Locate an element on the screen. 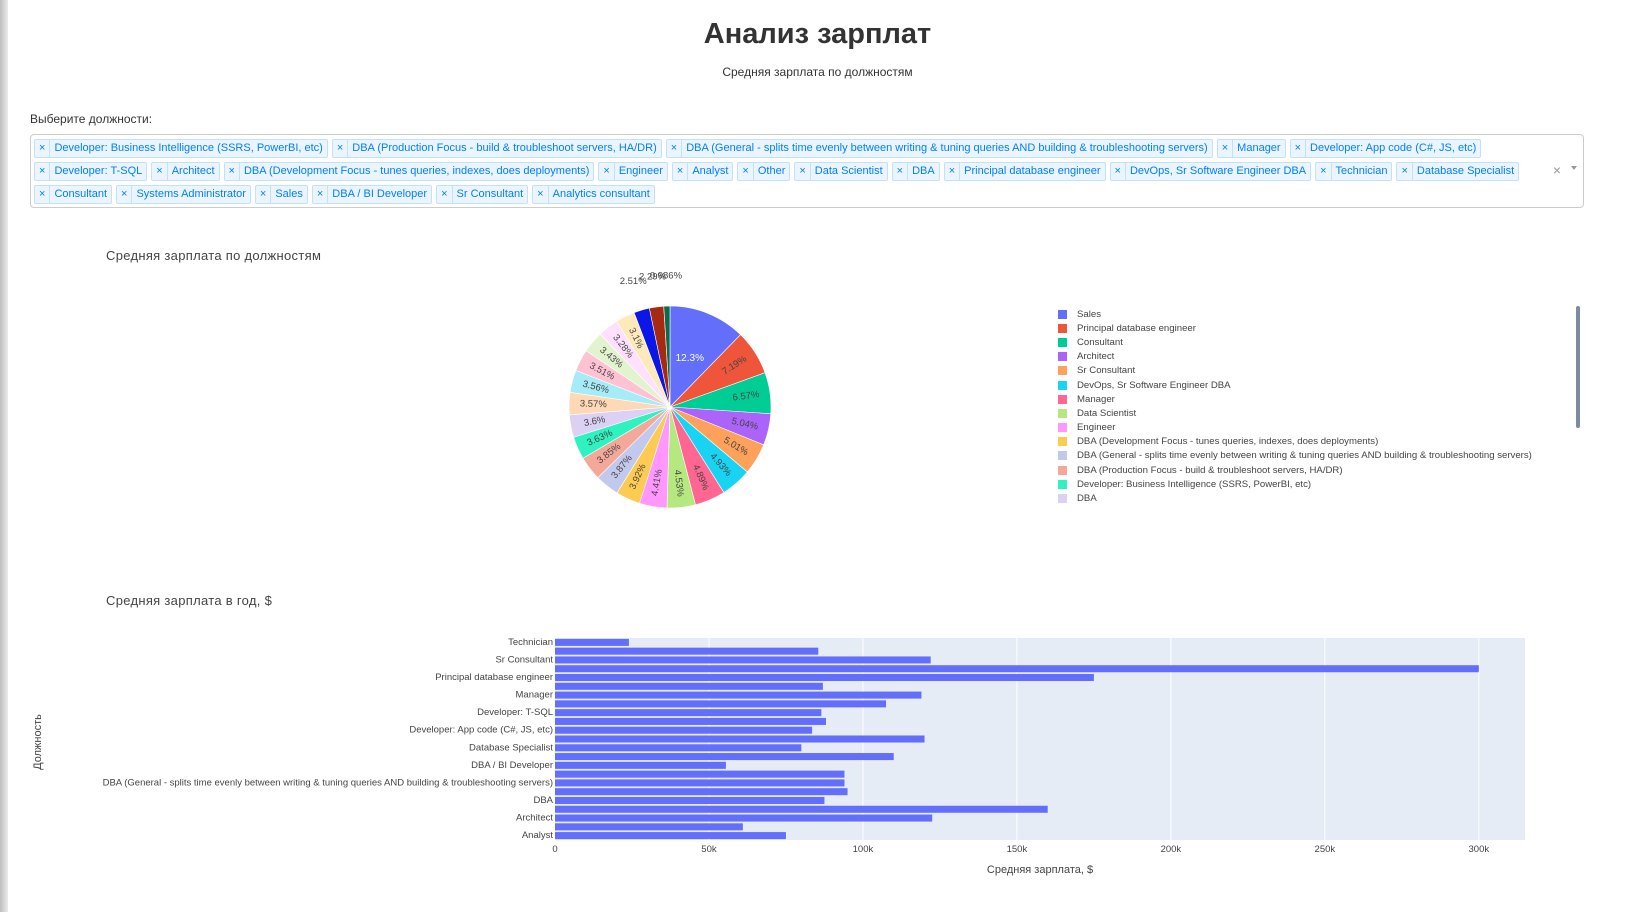 The image size is (1635, 912). x-tick-label: 150k is located at coordinates (1017, 849).